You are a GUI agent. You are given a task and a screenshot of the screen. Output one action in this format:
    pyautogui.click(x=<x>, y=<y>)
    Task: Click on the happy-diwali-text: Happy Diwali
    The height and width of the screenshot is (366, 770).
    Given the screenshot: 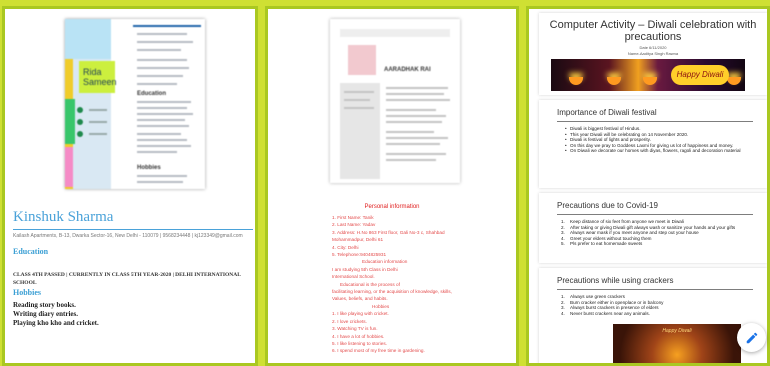 What is the action you would take?
    pyautogui.click(x=700, y=75)
    